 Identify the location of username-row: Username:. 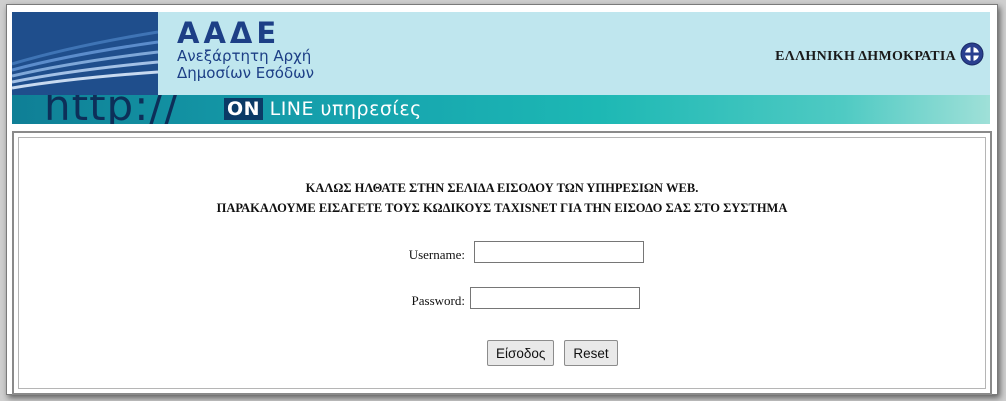
(502, 254).